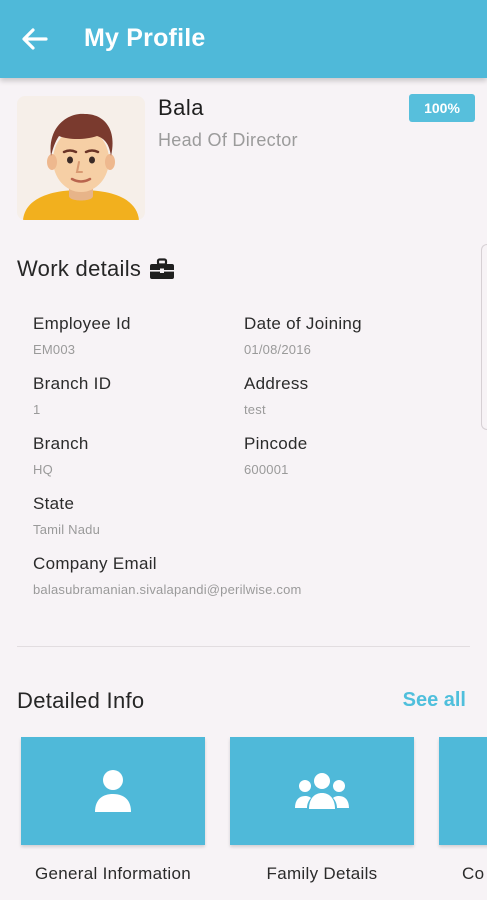  Describe the element at coordinates (344, 335) in the screenshot. I see `field-date-of-joining: Date of Joining 01/08/2016` at that location.